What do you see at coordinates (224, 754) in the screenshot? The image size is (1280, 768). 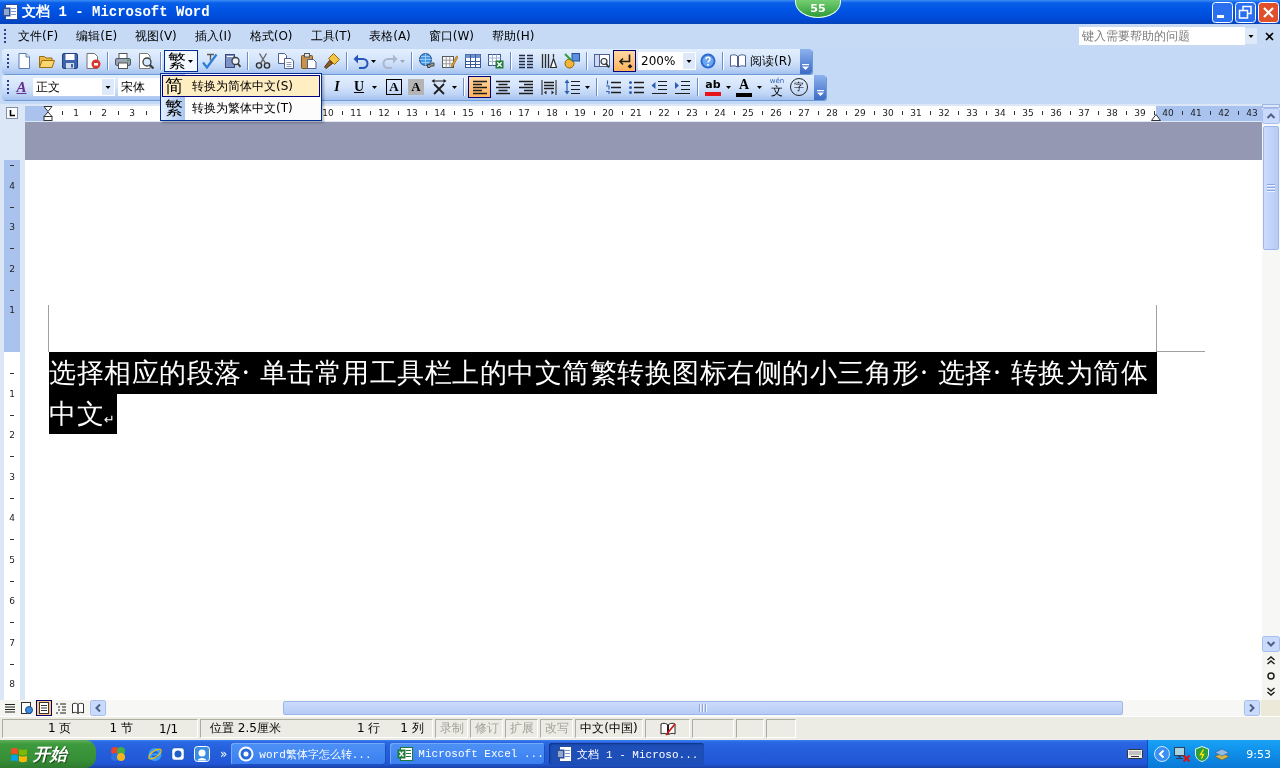 I see `more-chevron: »` at bounding box center [224, 754].